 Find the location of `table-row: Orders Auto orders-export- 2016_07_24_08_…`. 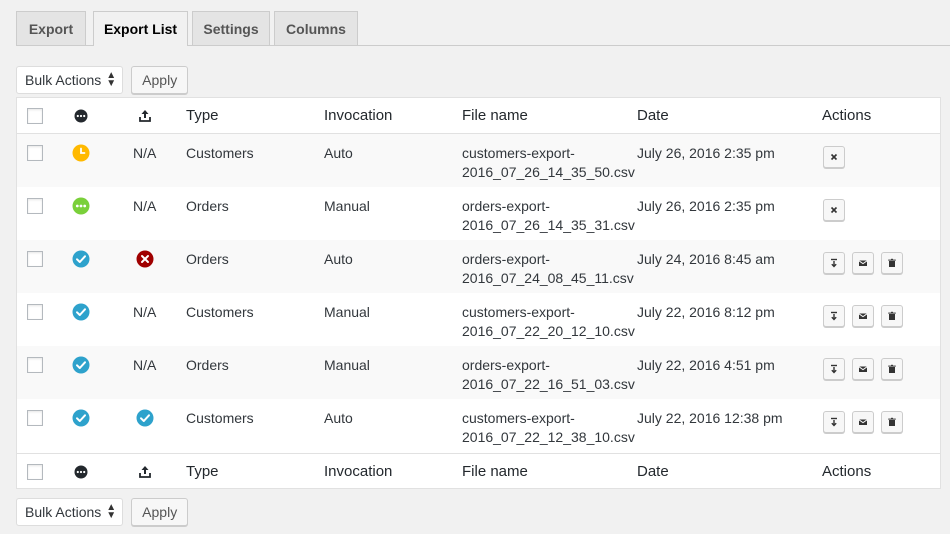

table-row: Orders Auto orders-export- 2016_07_24_08_… is located at coordinates (478, 266).